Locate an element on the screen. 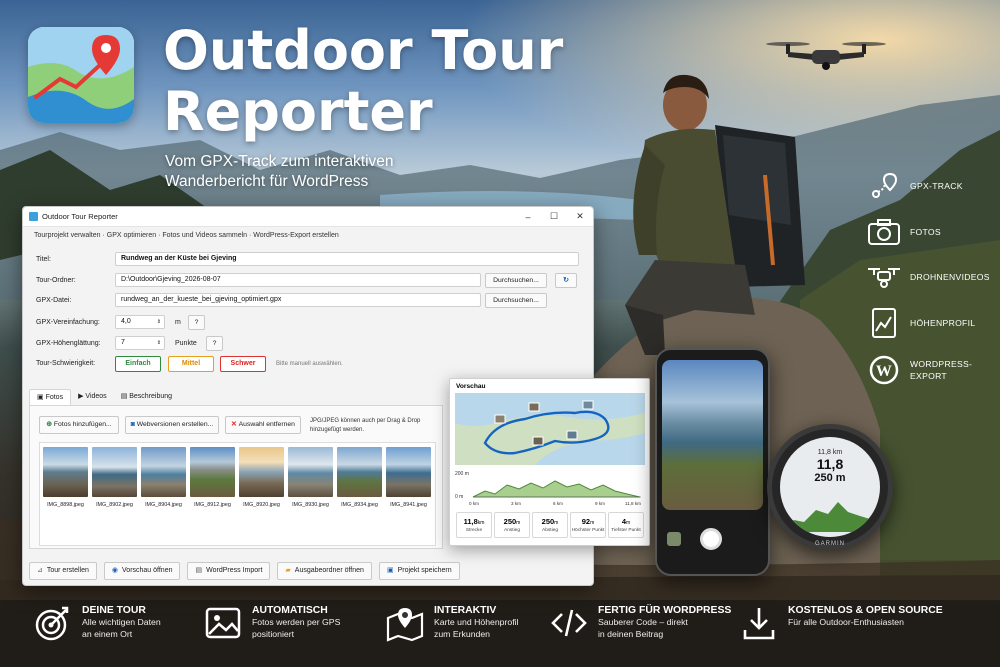 The height and width of the screenshot is (667, 1000). map-pin-icon is located at coordinates (405, 625).